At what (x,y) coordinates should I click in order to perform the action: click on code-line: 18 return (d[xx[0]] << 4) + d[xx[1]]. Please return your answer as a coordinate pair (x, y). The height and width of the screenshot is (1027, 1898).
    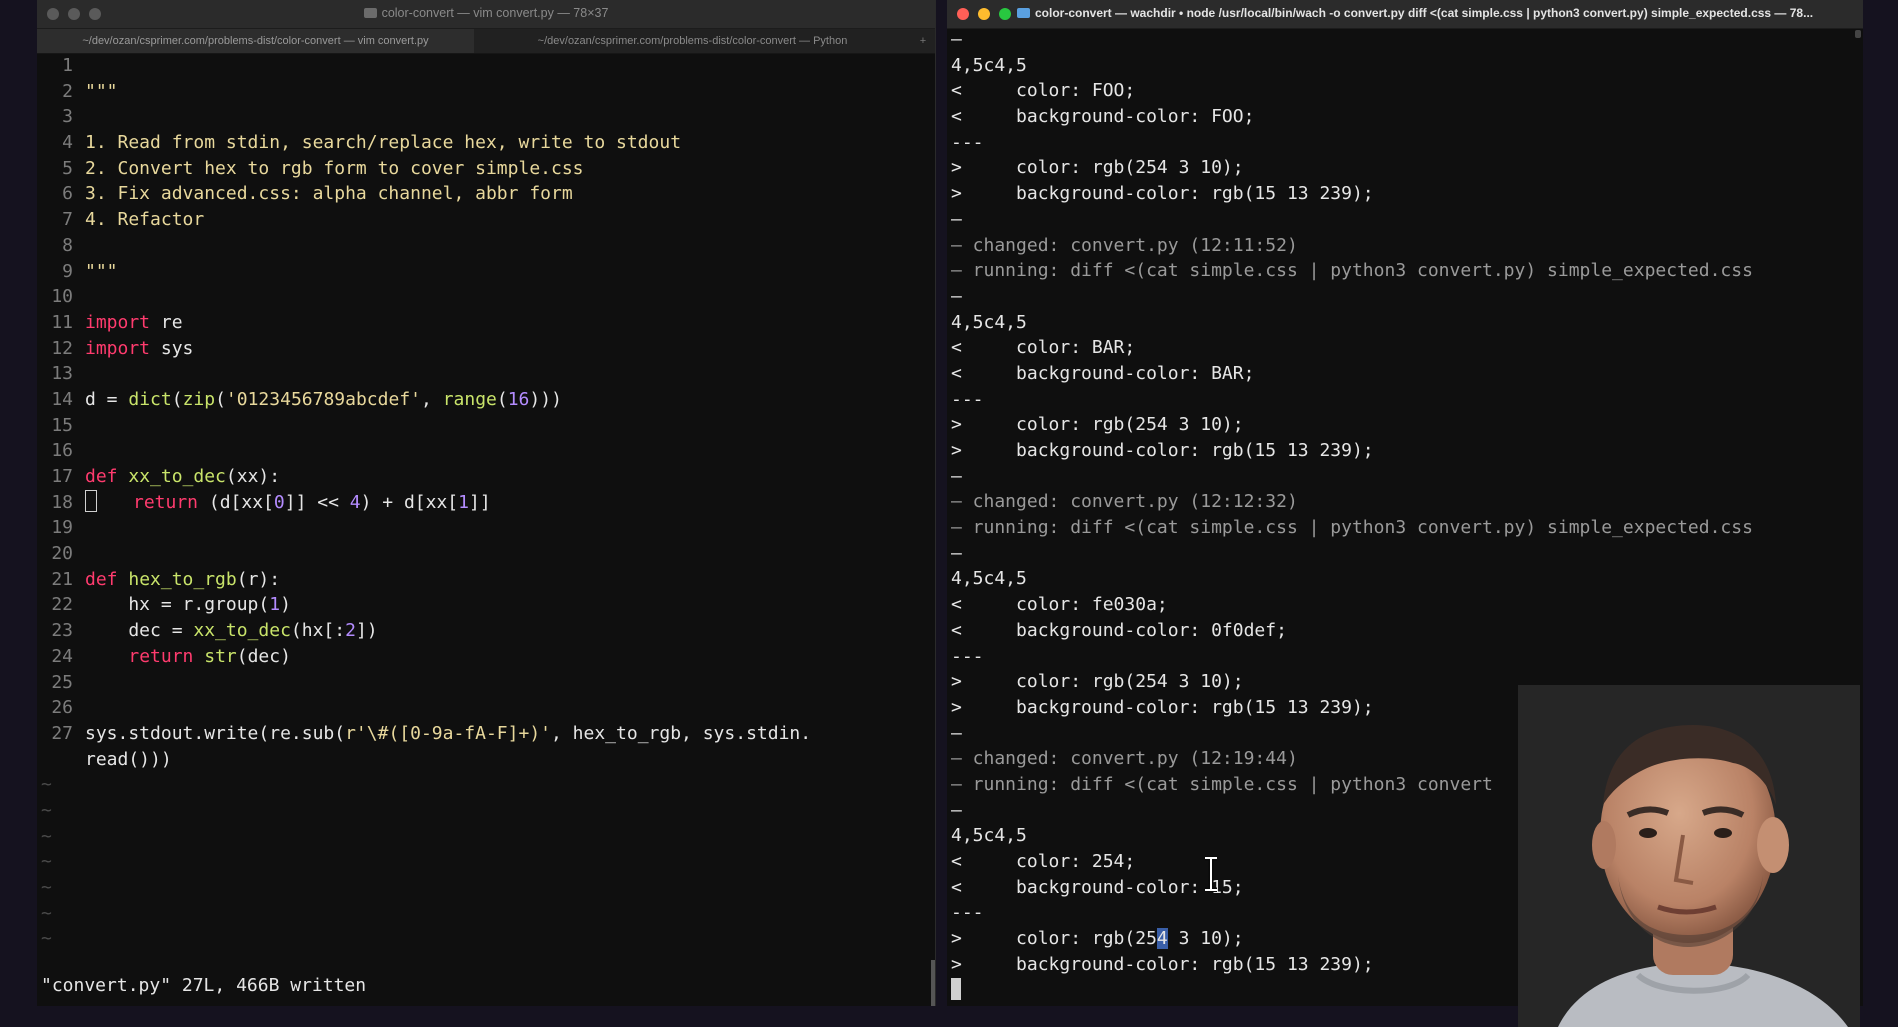
    Looking at the image, I should click on (486, 502).